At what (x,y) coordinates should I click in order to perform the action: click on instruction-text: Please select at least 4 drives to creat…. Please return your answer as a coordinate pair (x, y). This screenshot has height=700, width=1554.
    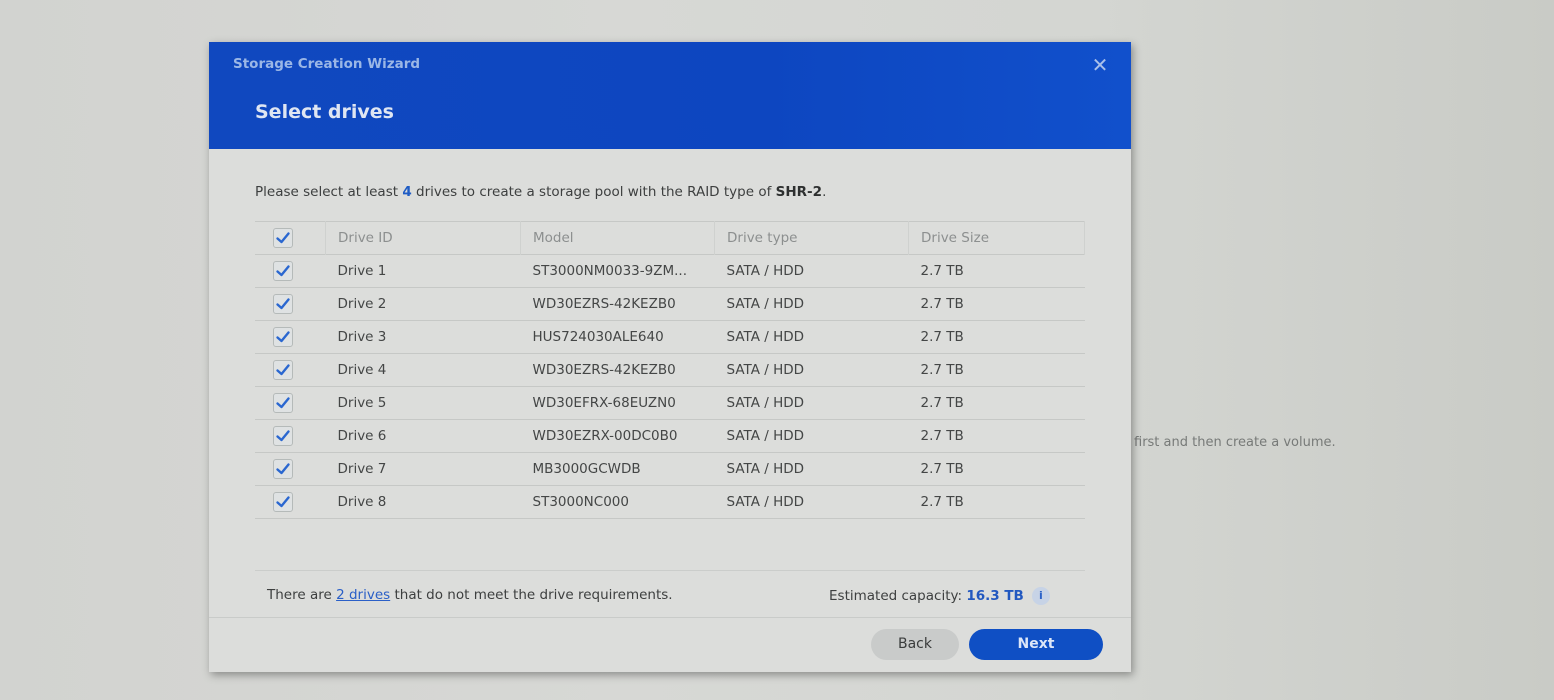
    Looking at the image, I should click on (541, 192).